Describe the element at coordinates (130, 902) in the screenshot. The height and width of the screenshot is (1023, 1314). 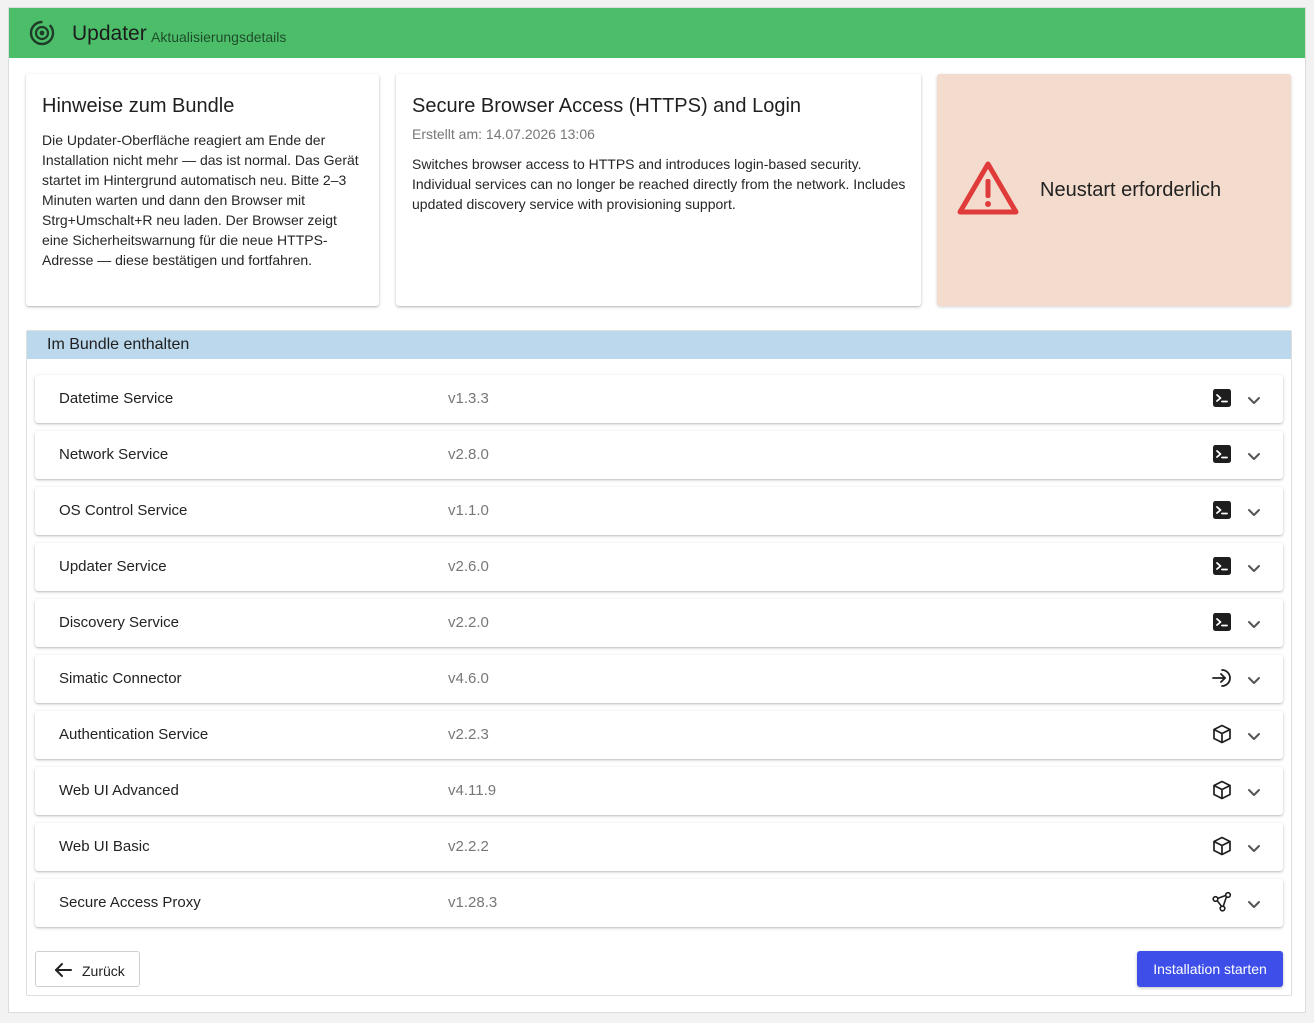
I see `service-name: Secure Access Proxy` at that location.